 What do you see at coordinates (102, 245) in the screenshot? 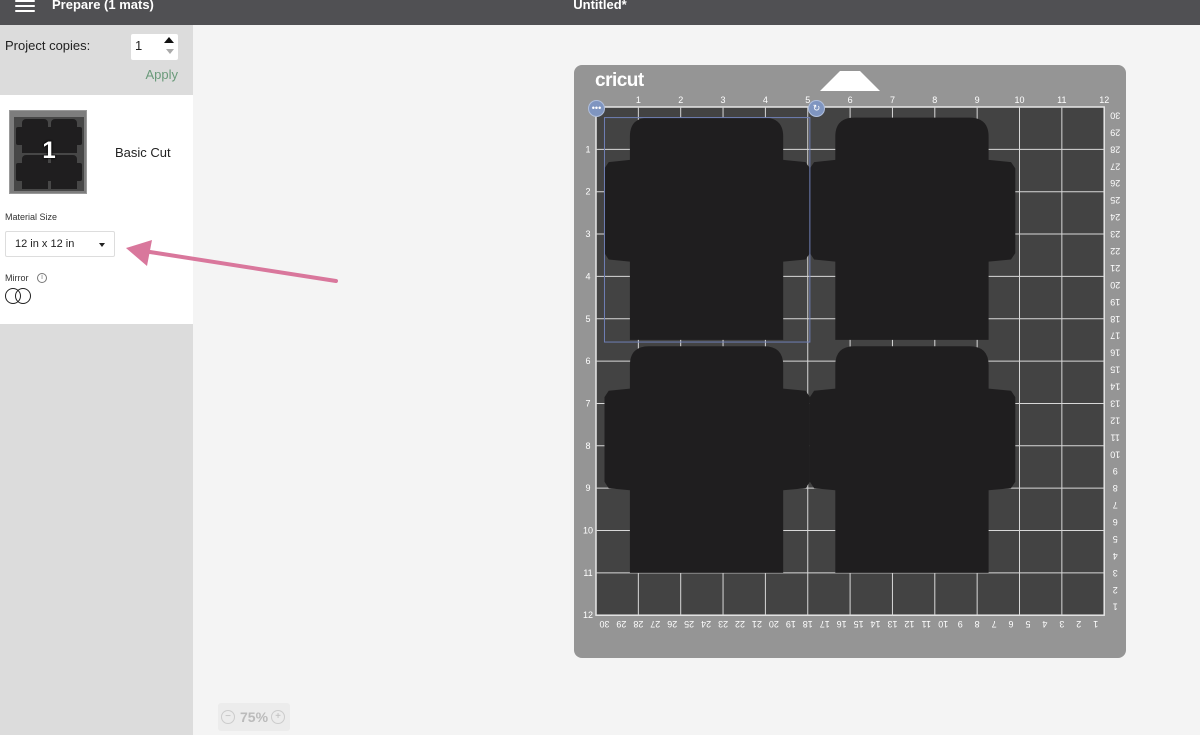
I see `chevron-down-icon` at bounding box center [102, 245].